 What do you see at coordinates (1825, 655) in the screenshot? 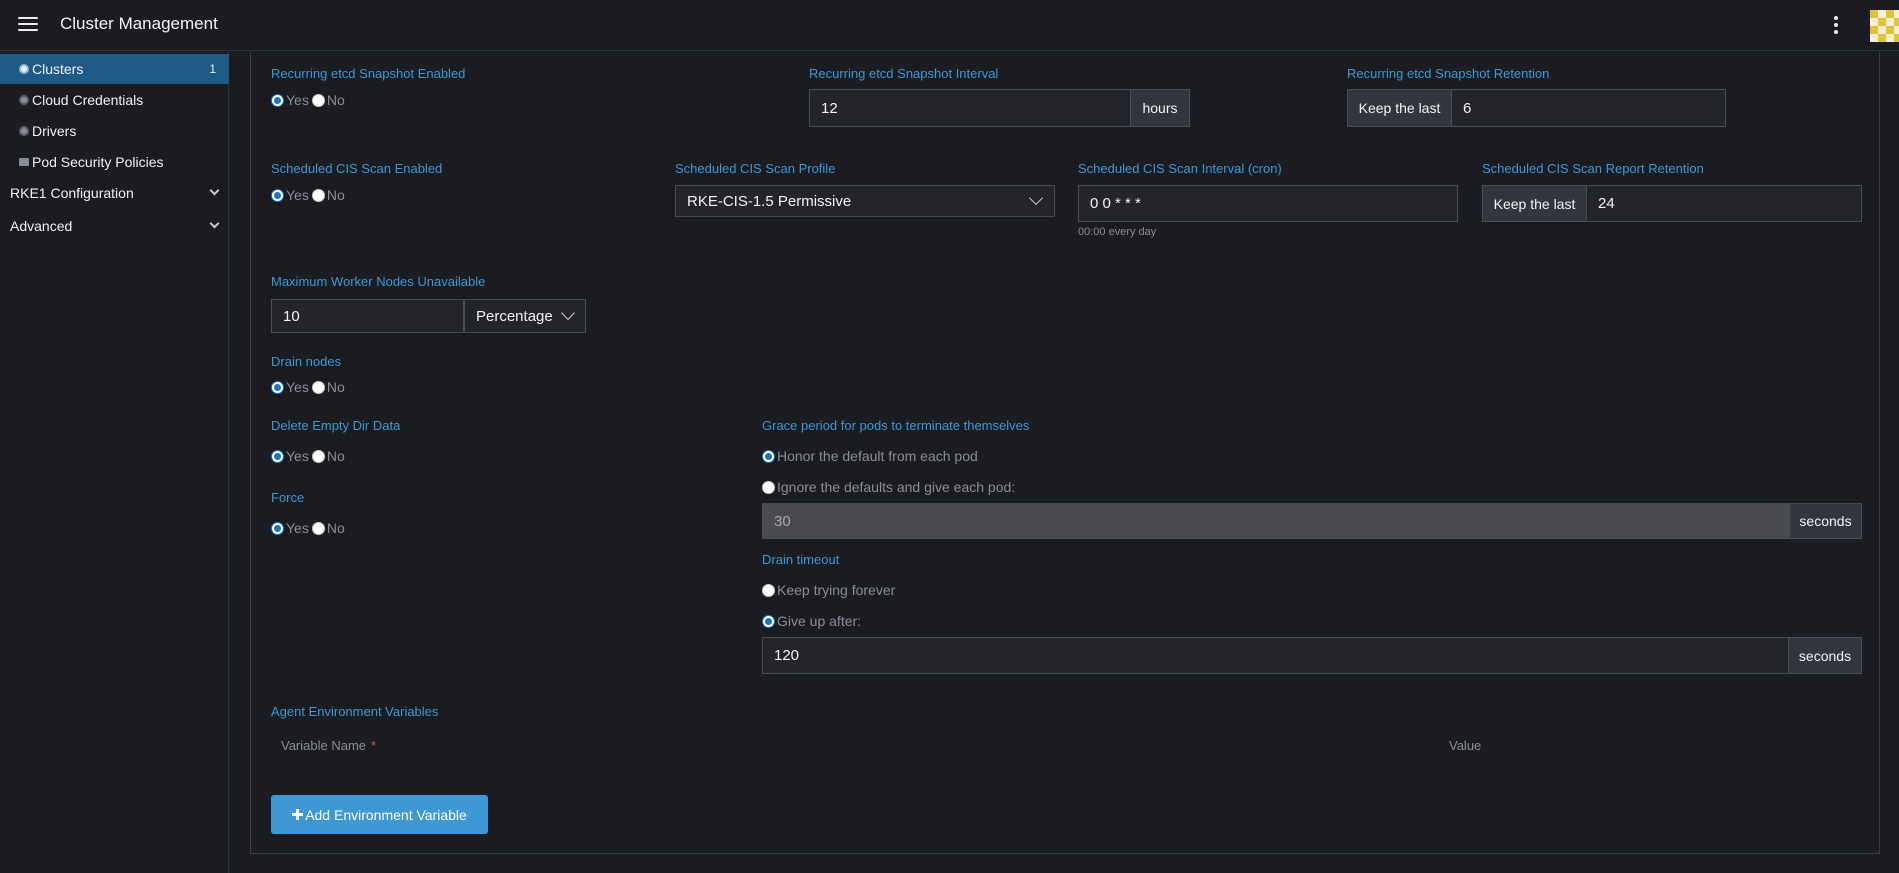
I see `drain-timeout-unit: seconds` at bounding box center [1825, 655].